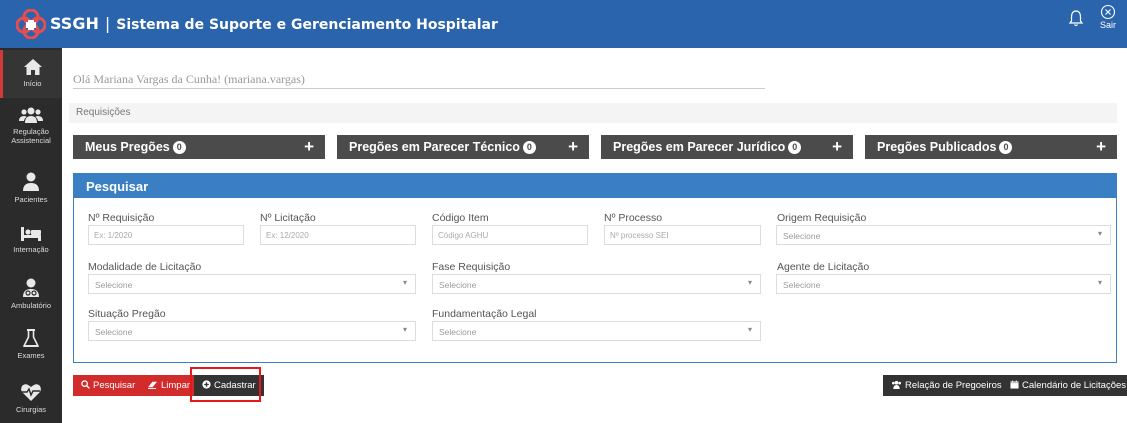 The width and height of the screenshot is (1127, 423). I want to click on agente-select: Selecione ▾, so click(943, 284).